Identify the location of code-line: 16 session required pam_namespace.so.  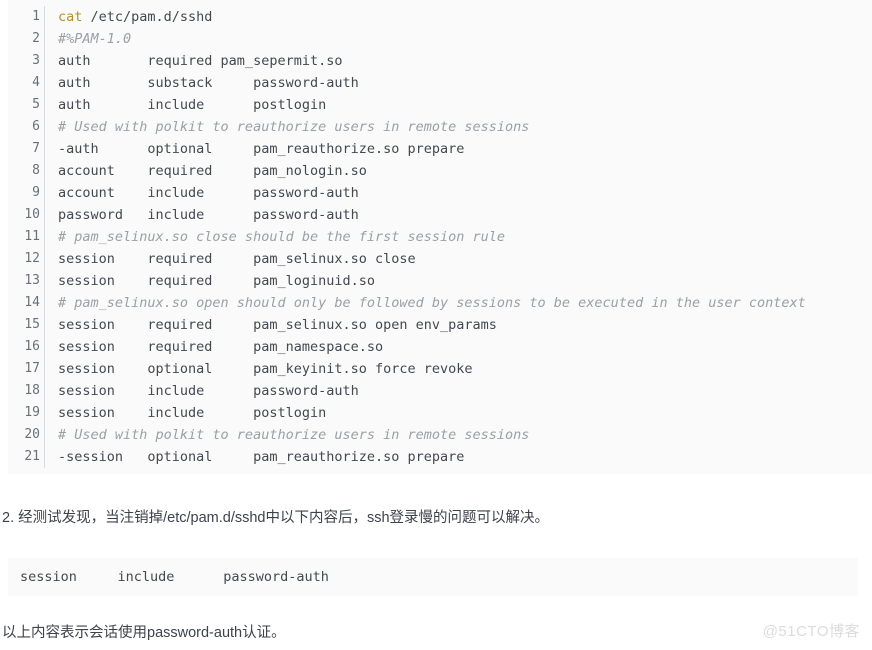
(440, 347).